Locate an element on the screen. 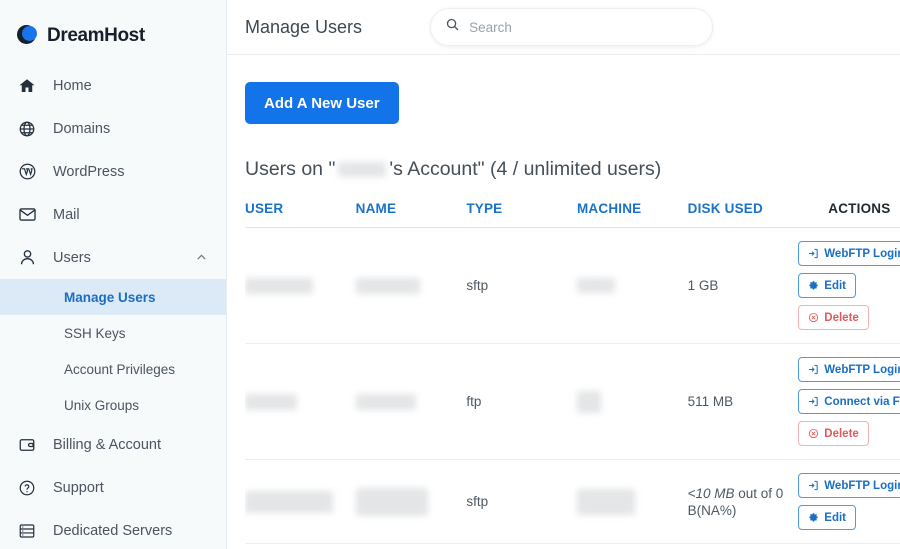 The image size is (900, 549). table-header-row: USER NAME TYPE MACHINE DISK USED ACTIONS is located at coordinates (572, 214).